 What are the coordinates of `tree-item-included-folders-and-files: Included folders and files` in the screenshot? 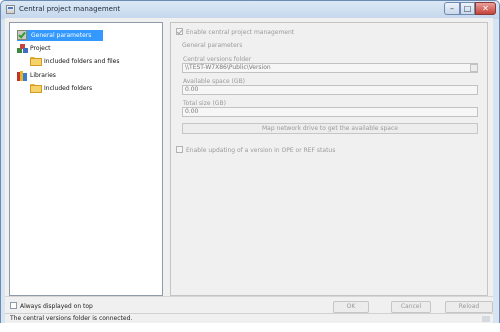 It's located at (74, 61).